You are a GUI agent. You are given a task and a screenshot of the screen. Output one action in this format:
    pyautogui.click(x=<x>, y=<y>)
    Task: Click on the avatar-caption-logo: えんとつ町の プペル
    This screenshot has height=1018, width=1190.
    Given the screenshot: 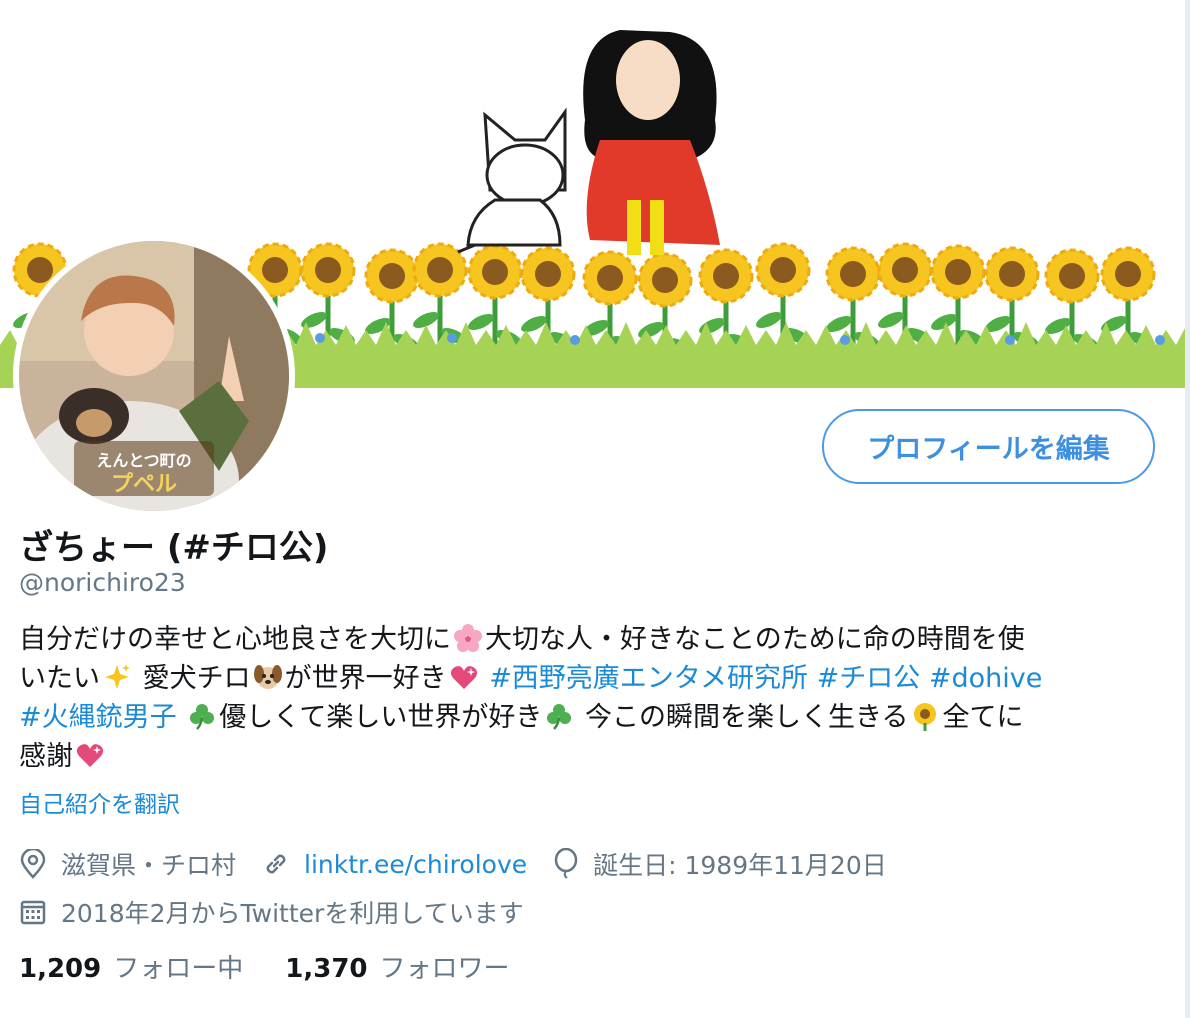 What is the action you would take?
    pyautogui.click(x=144, y=469)
    